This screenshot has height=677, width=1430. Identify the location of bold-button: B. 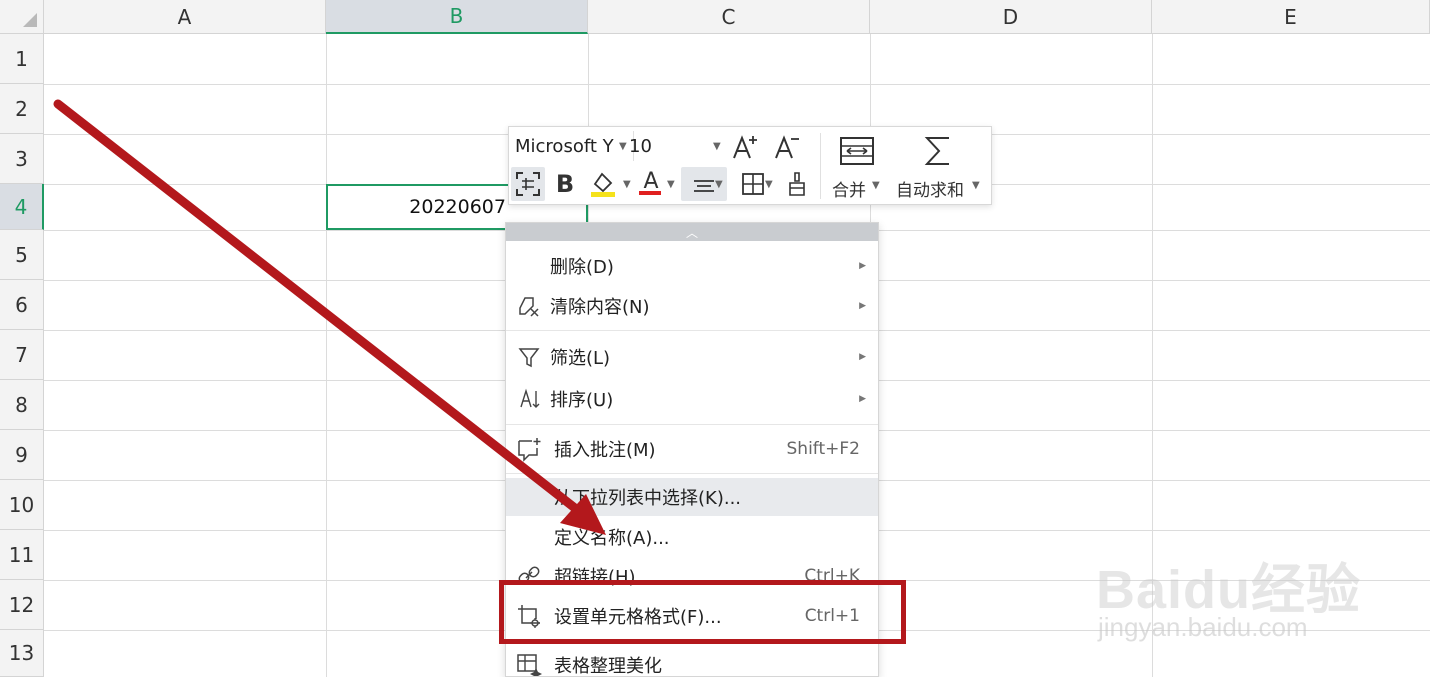
(565, 184).